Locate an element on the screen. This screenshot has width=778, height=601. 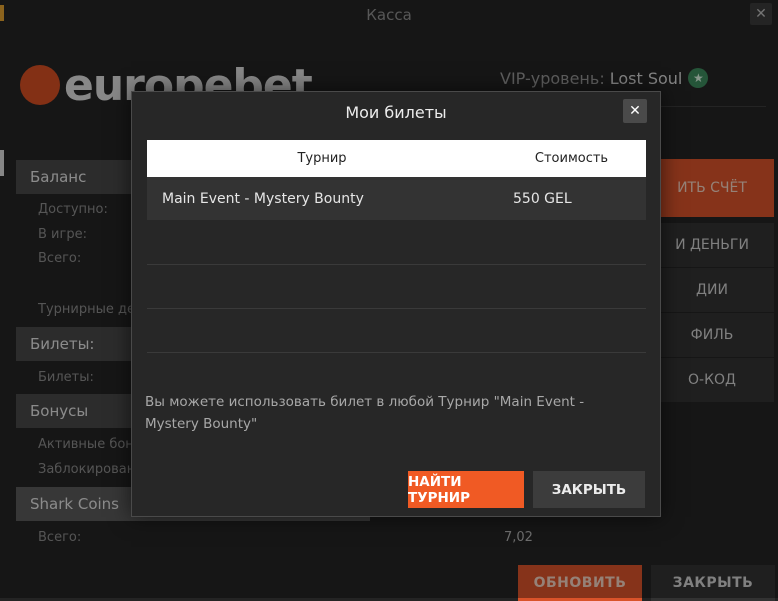
column-header-tournament: Турнир is located at coordinates (322, 158).